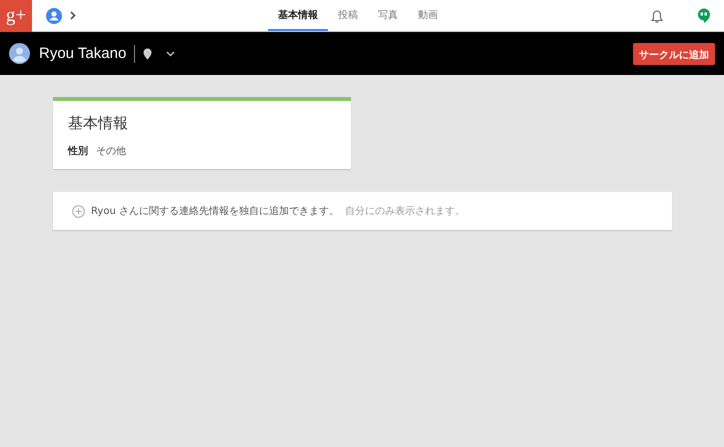  Describe the element at coordinates (171, 53) in the screenshot. I see `dropdown-icon` at that location.